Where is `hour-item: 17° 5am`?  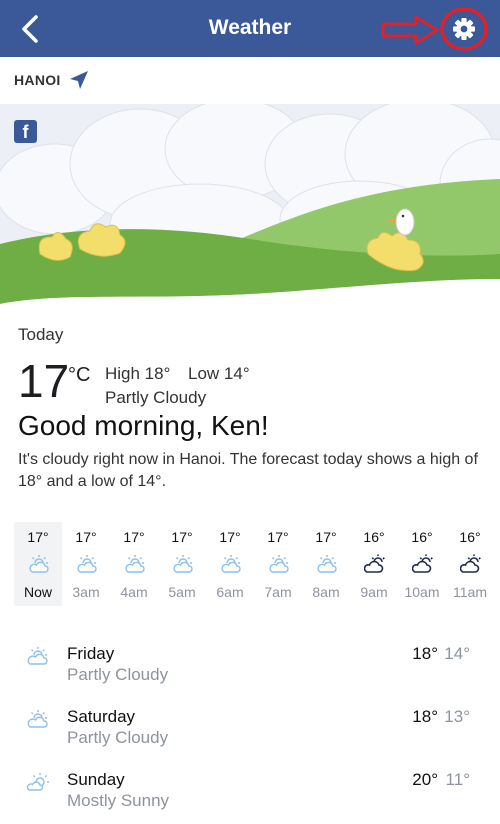
hour-item: 17° 5am is located at coordinates (182, 564).